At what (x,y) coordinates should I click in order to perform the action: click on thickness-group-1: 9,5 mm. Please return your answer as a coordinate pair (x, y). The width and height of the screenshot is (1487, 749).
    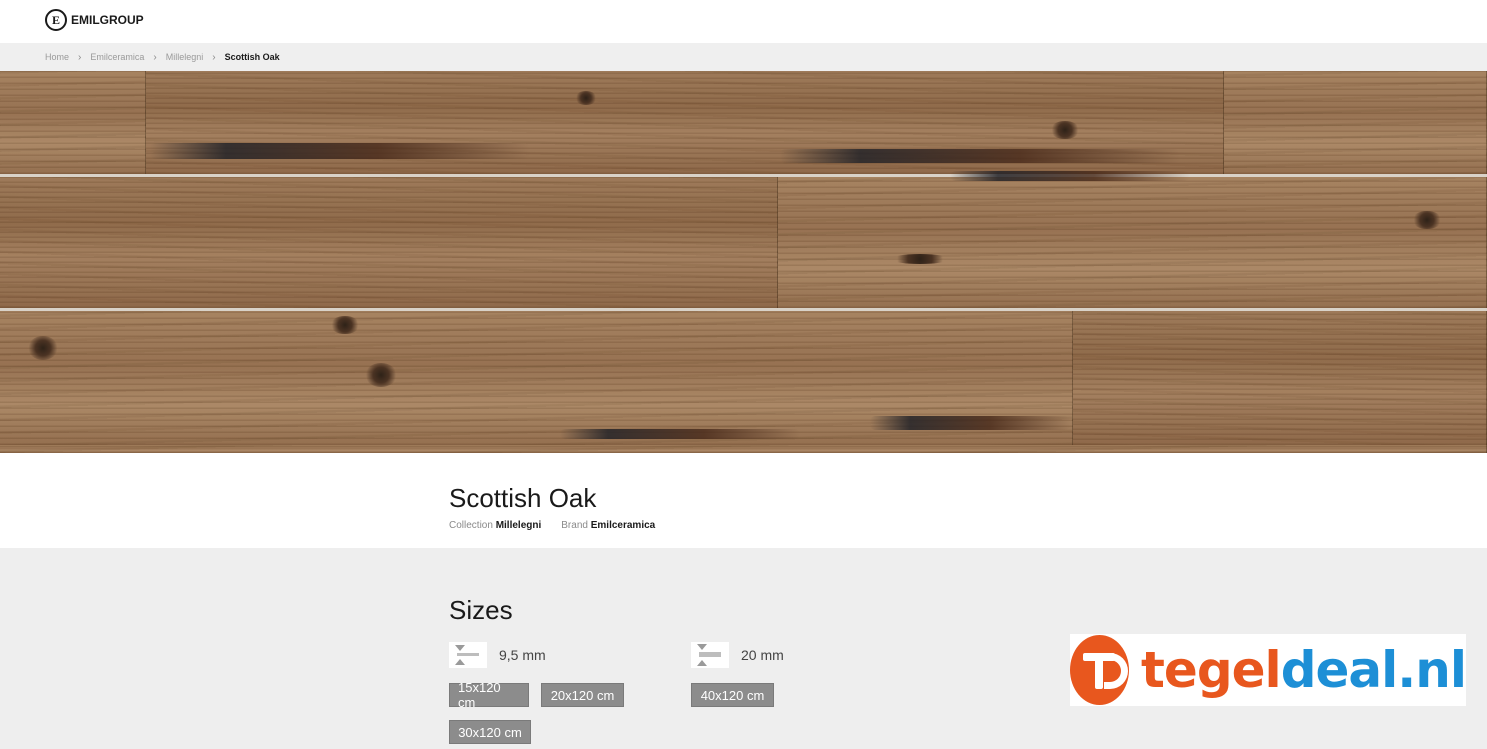
    Looking at the image, I should click on (497, 655).